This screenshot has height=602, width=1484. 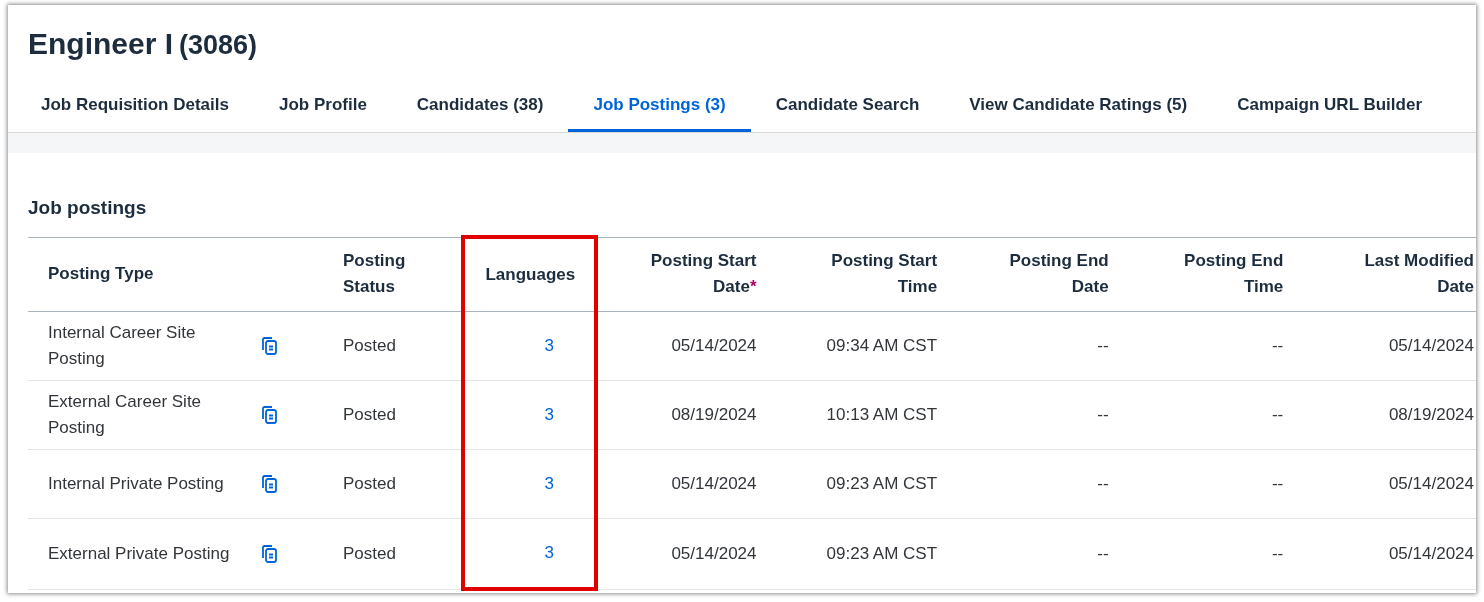 What do you see at coordinates (101, 44) in the screenshot?
I see `page-title: Engineer I` at bounding box center [101, 44].